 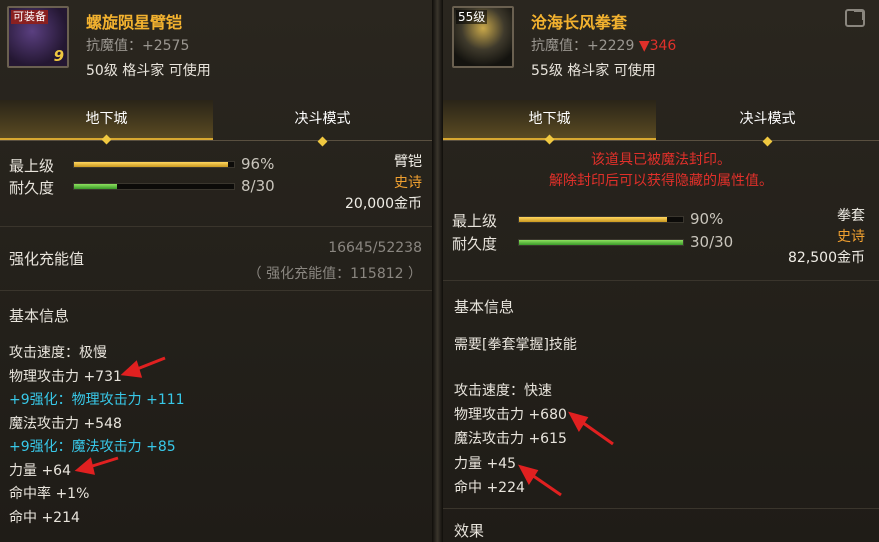 What do you see at coordinates (826, 237) in the screenshot?
I see `item-meta: 拳套 史诗 82,500金币` at bounding box center [826, 237].